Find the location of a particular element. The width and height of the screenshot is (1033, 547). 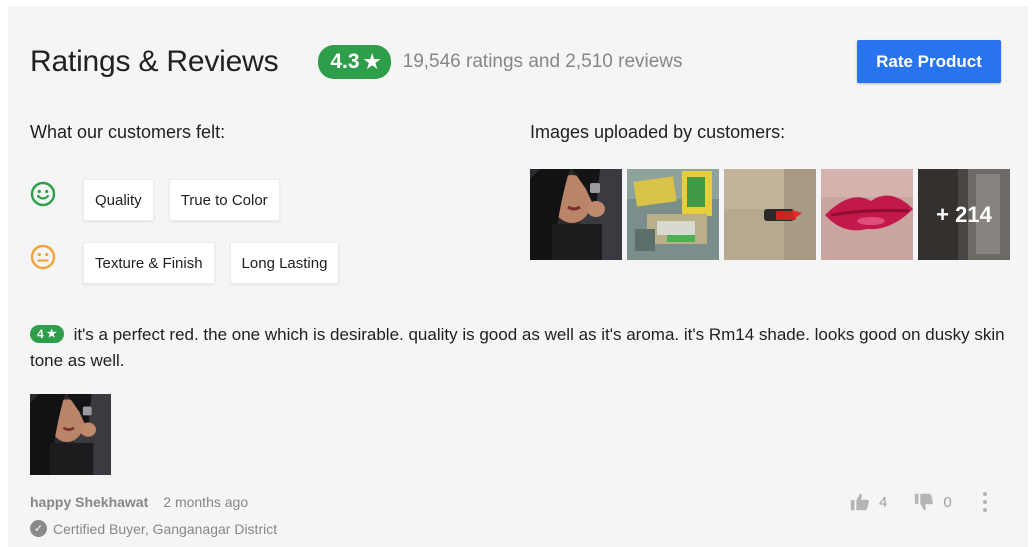

smile-face-icon is located at coordinates (43, 194).